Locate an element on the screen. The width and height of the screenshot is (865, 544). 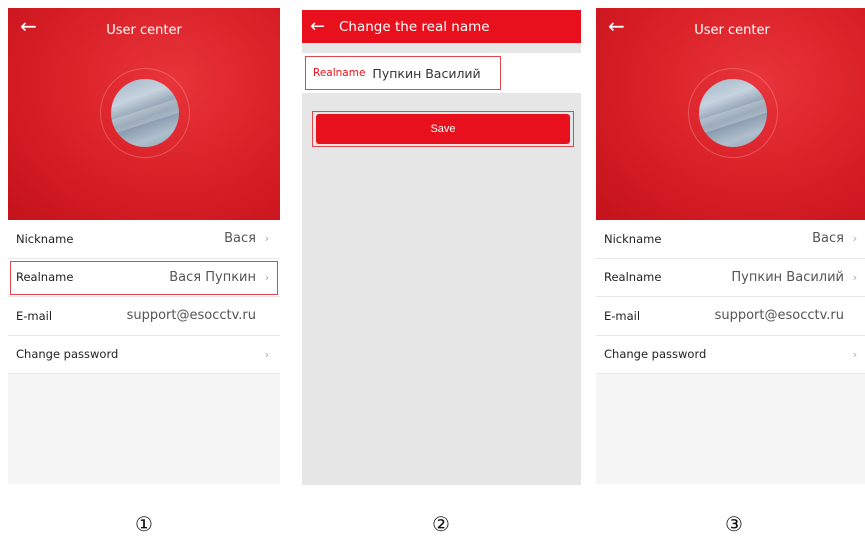
step-marker-2: ② is located at coordinates (441, 524).